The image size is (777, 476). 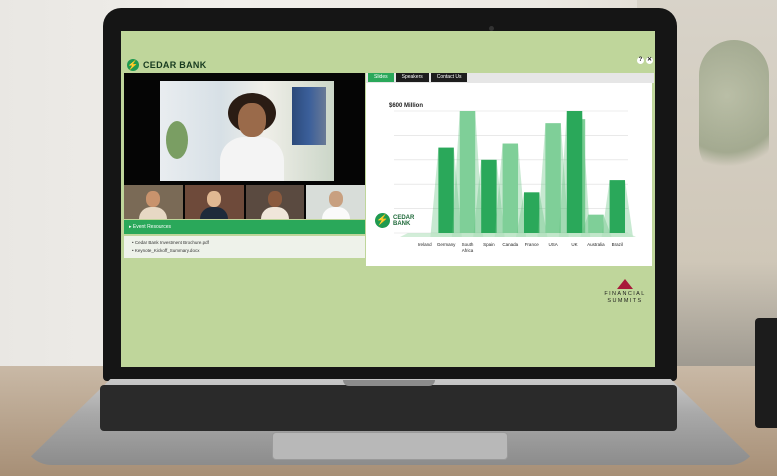 What do you see at coordinates (244, 227) in the screenshot?
I see `event-resources-header: ▸ Event Resources` at bounding box center [244, 227].